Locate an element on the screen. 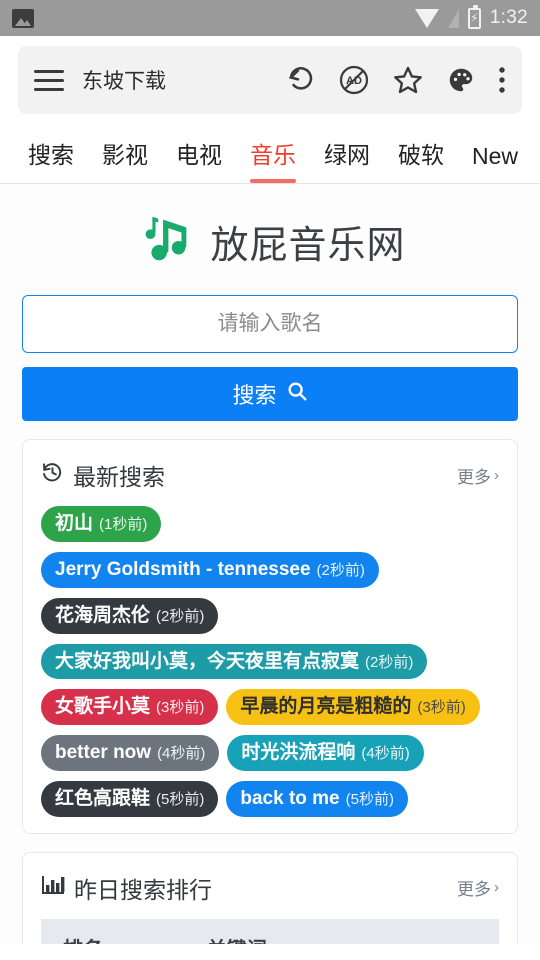  signal-icon is located at coordinates (453, 18).